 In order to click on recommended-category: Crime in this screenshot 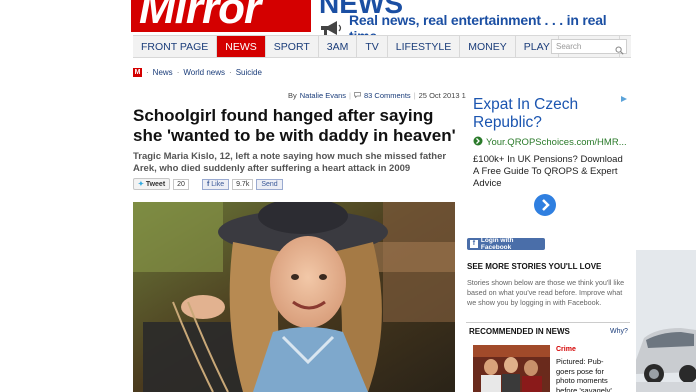, I will do `click(566, 349)`.